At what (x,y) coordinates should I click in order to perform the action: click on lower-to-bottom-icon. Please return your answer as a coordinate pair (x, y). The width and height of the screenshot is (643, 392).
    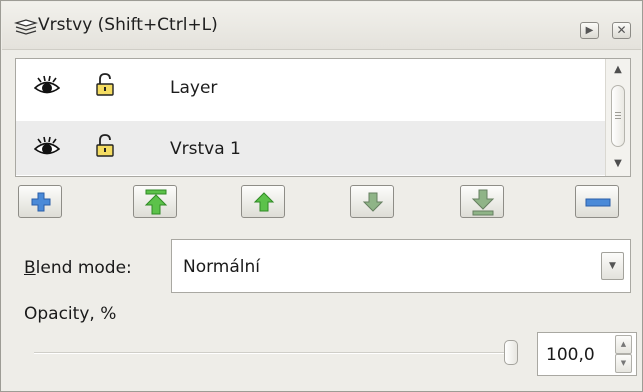
    Looking at the image, I should click on (483, 202).